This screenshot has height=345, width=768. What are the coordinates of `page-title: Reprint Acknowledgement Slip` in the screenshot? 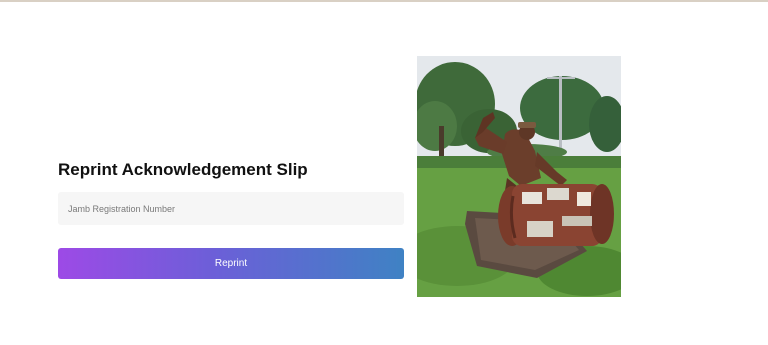 It's located at (183, 169).